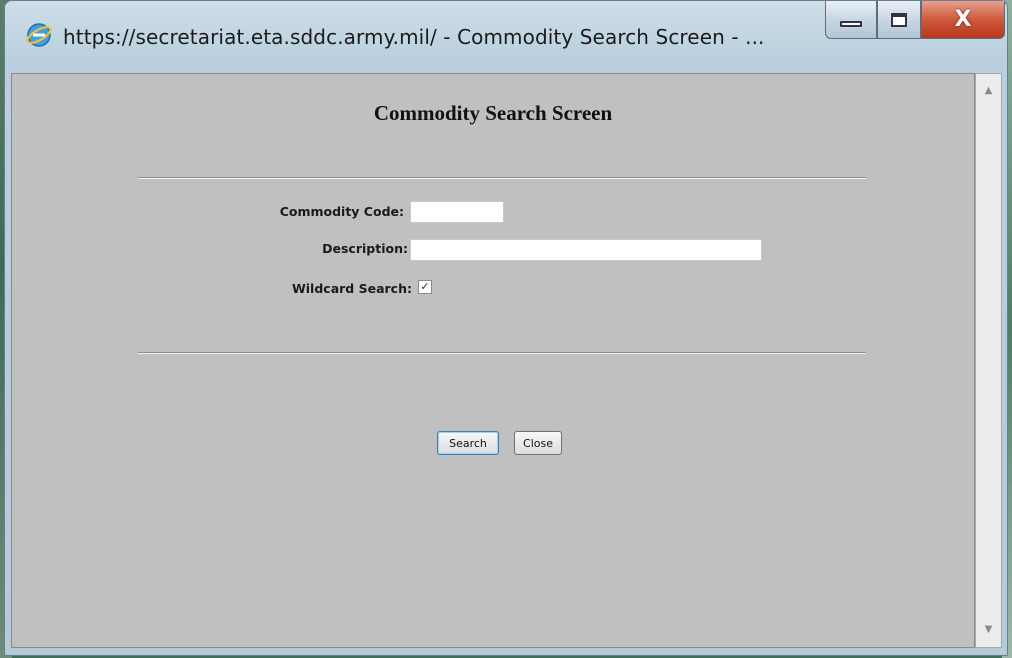 The width and height of the screenshot is (1012, 658). Describe the element at coordinates (988, 91) in the screenshot. I see `scroll-up-icon: ▲` at that location.